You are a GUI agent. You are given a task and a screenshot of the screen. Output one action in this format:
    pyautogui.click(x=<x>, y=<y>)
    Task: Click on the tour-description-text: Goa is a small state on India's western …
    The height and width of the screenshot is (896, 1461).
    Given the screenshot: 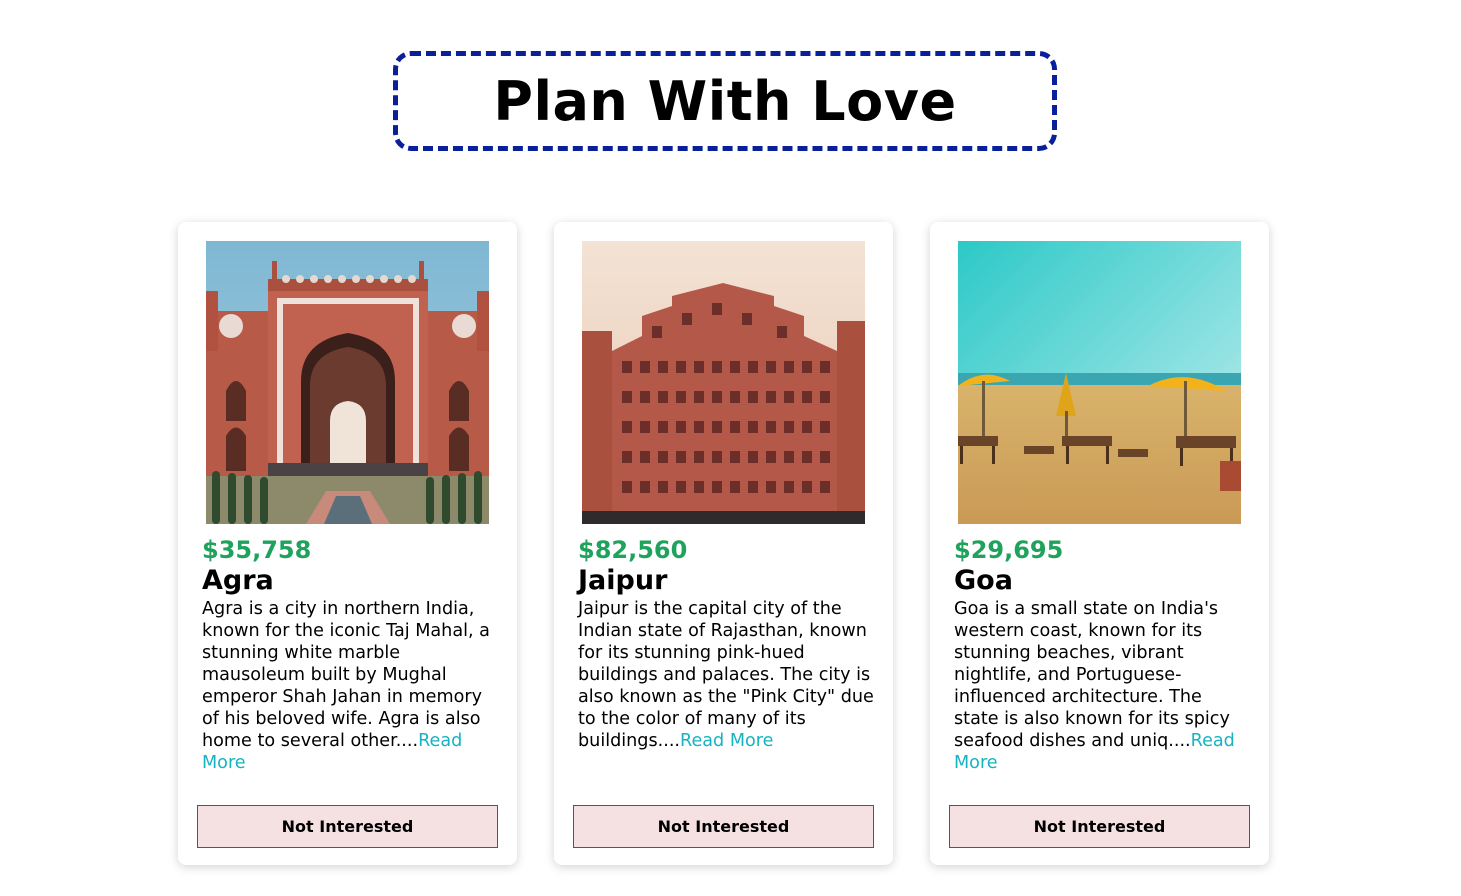 What is the action you would take?
    pyautogui.click(x=1092, y=675)
    